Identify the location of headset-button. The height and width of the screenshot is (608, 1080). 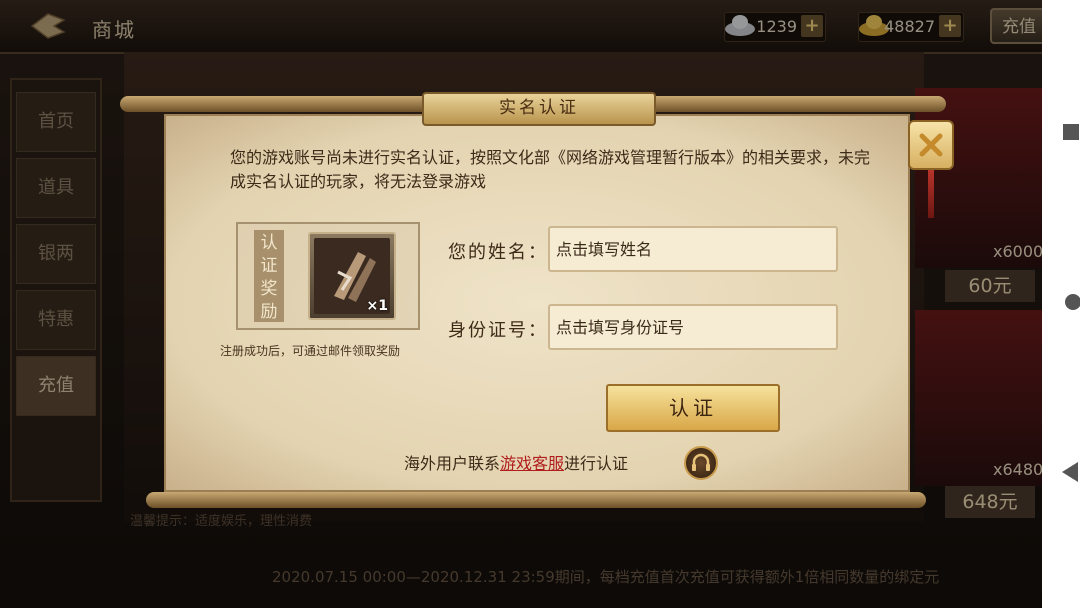
(701, 463).